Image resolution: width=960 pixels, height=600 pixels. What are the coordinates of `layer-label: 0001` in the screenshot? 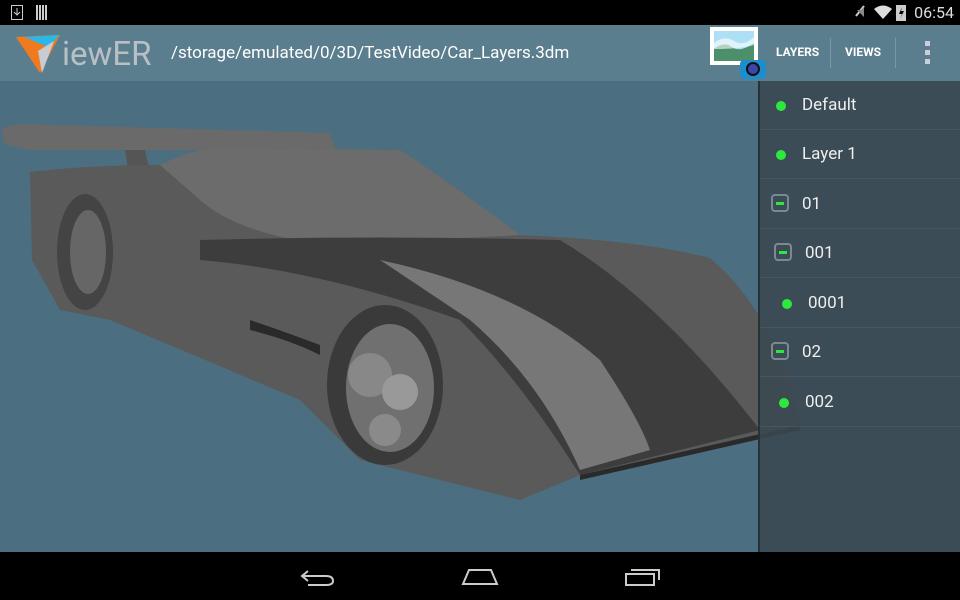 It's located at (827, 303).